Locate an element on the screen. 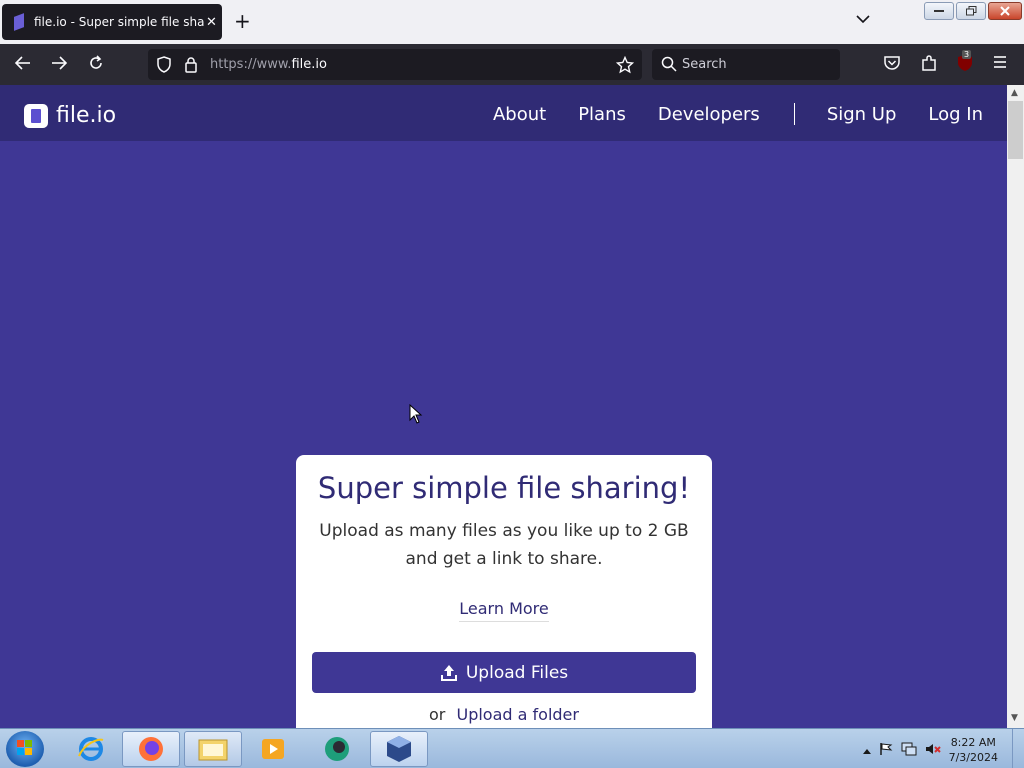 Image resolution: width=1024 pixels, height=768 pixels. show-desktop-button is located at coordinates (1018, 748).